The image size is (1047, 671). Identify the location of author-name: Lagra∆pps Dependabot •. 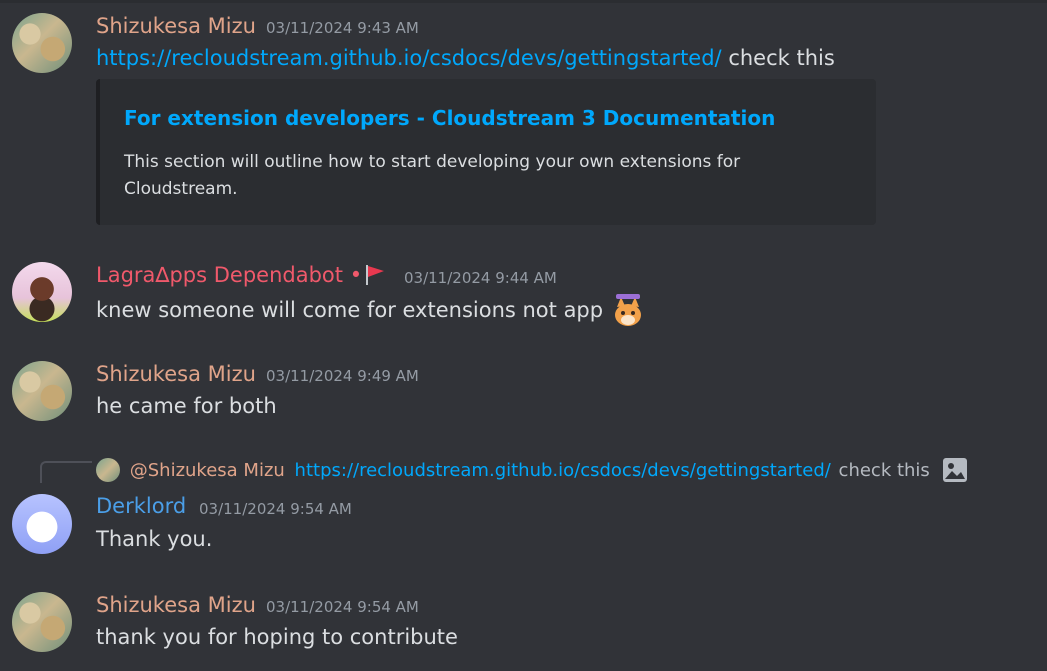
(229, 275).